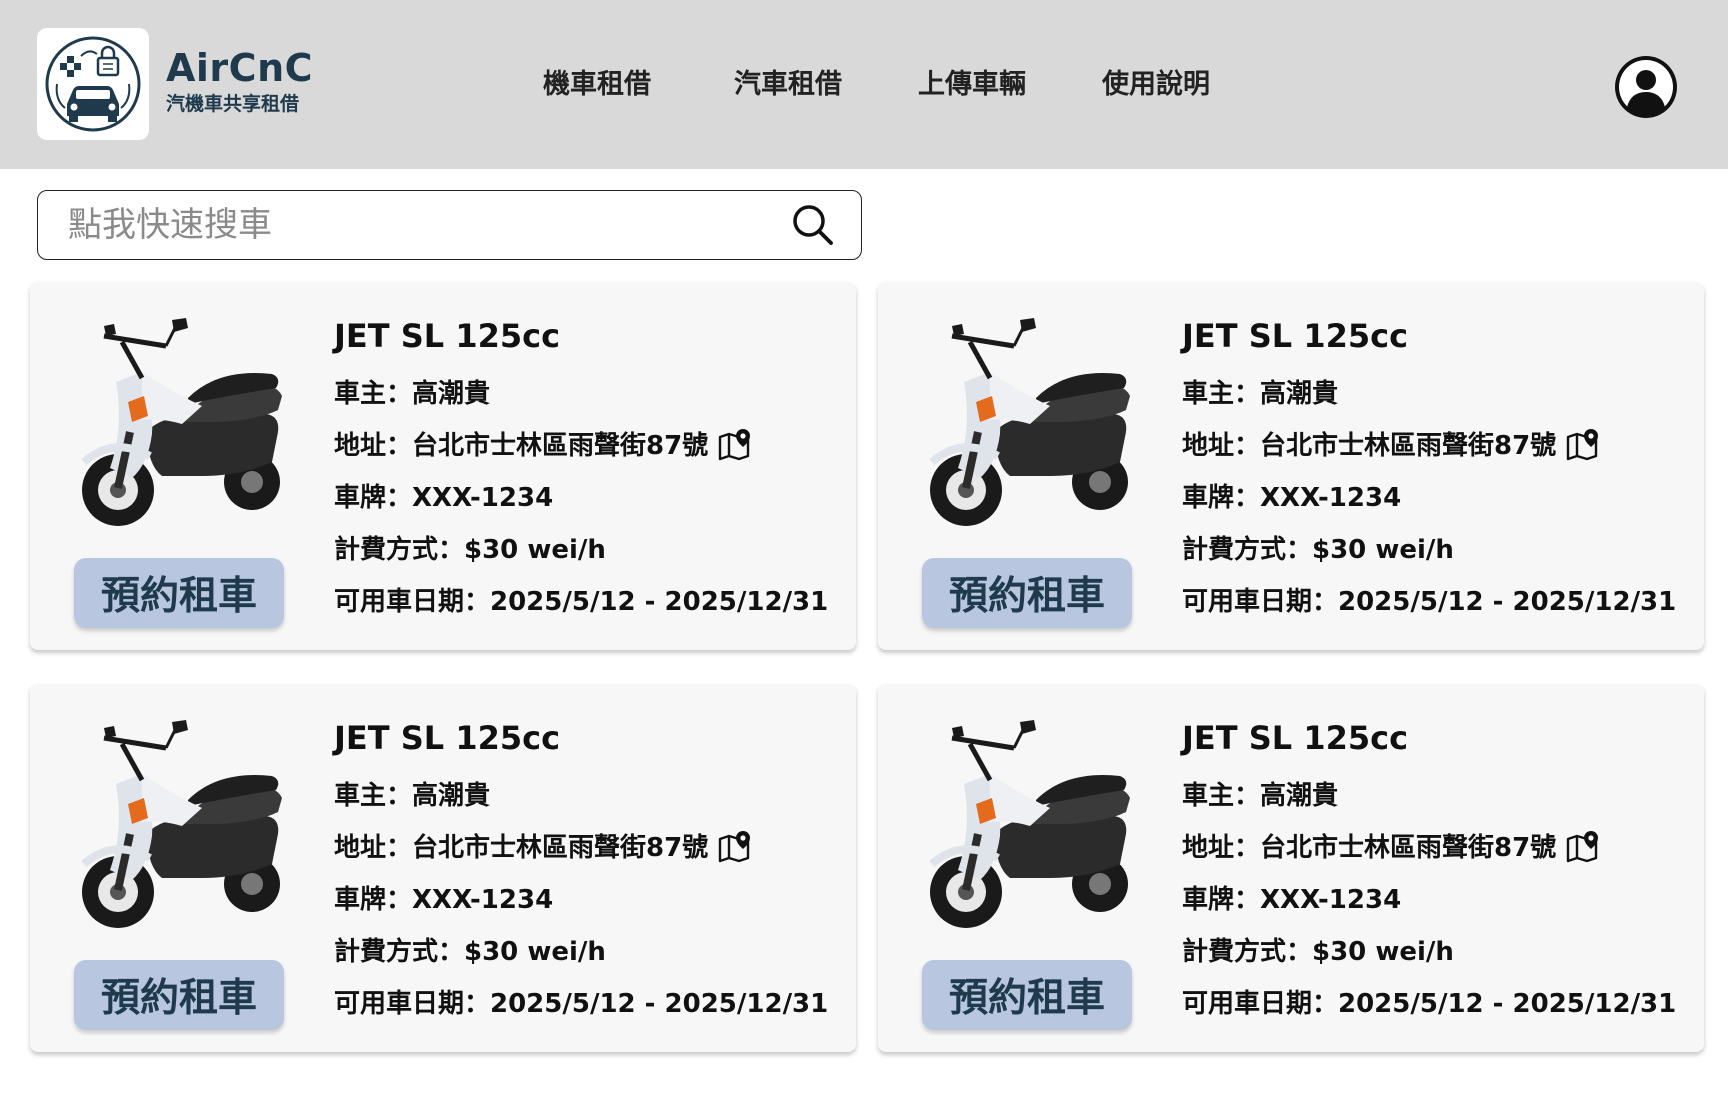 This screenshot has width=1728, height=1117. I want to click on brand-tagline: 汽機車共享租借, so click(233, 104).